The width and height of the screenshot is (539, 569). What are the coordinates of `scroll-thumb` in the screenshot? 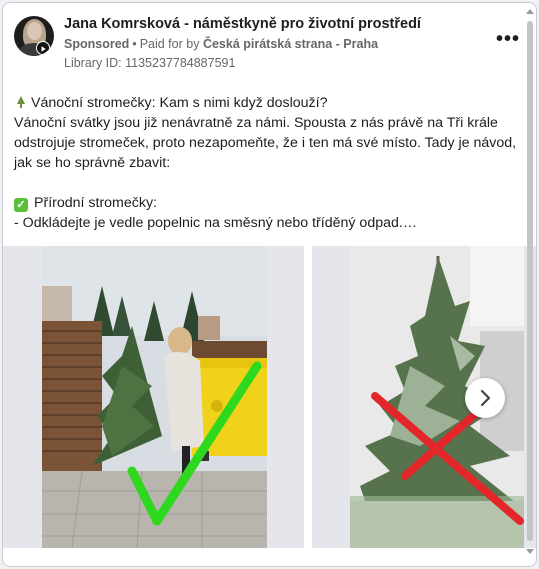 It's located at (530, 281).